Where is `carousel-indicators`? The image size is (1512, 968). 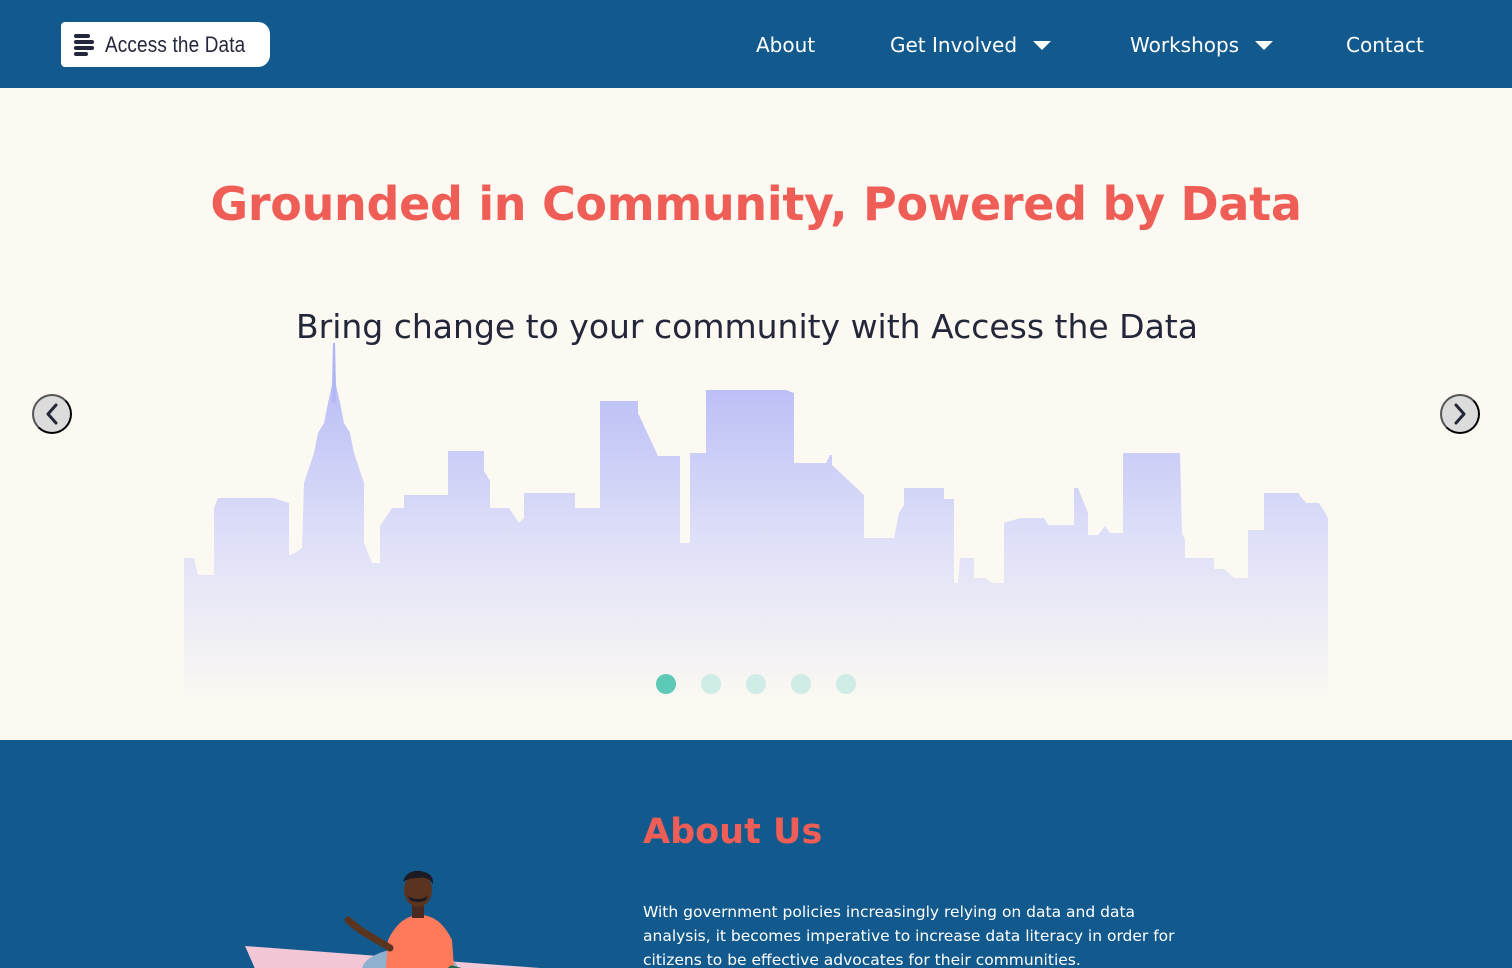 carousel-indicators is located at coordinates (756, 684).